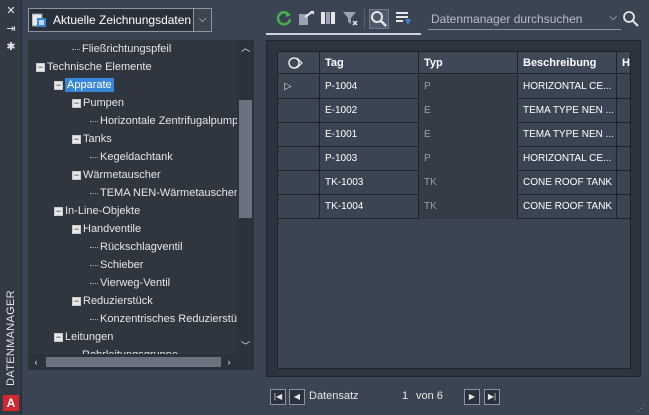  What do you see at coordinates (11, 29) in the screenshot?
I see `auto-hide-icon: ⇥` at bounding box center [11, 29].